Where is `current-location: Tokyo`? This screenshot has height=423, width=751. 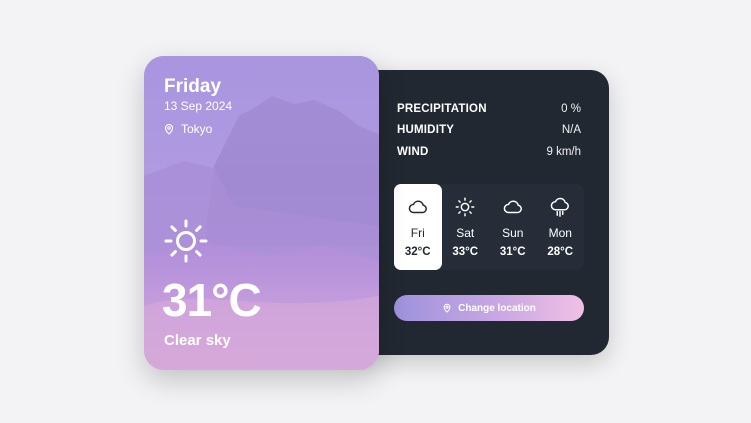 current-location: Tokyo is located at coordinates (188, 129).